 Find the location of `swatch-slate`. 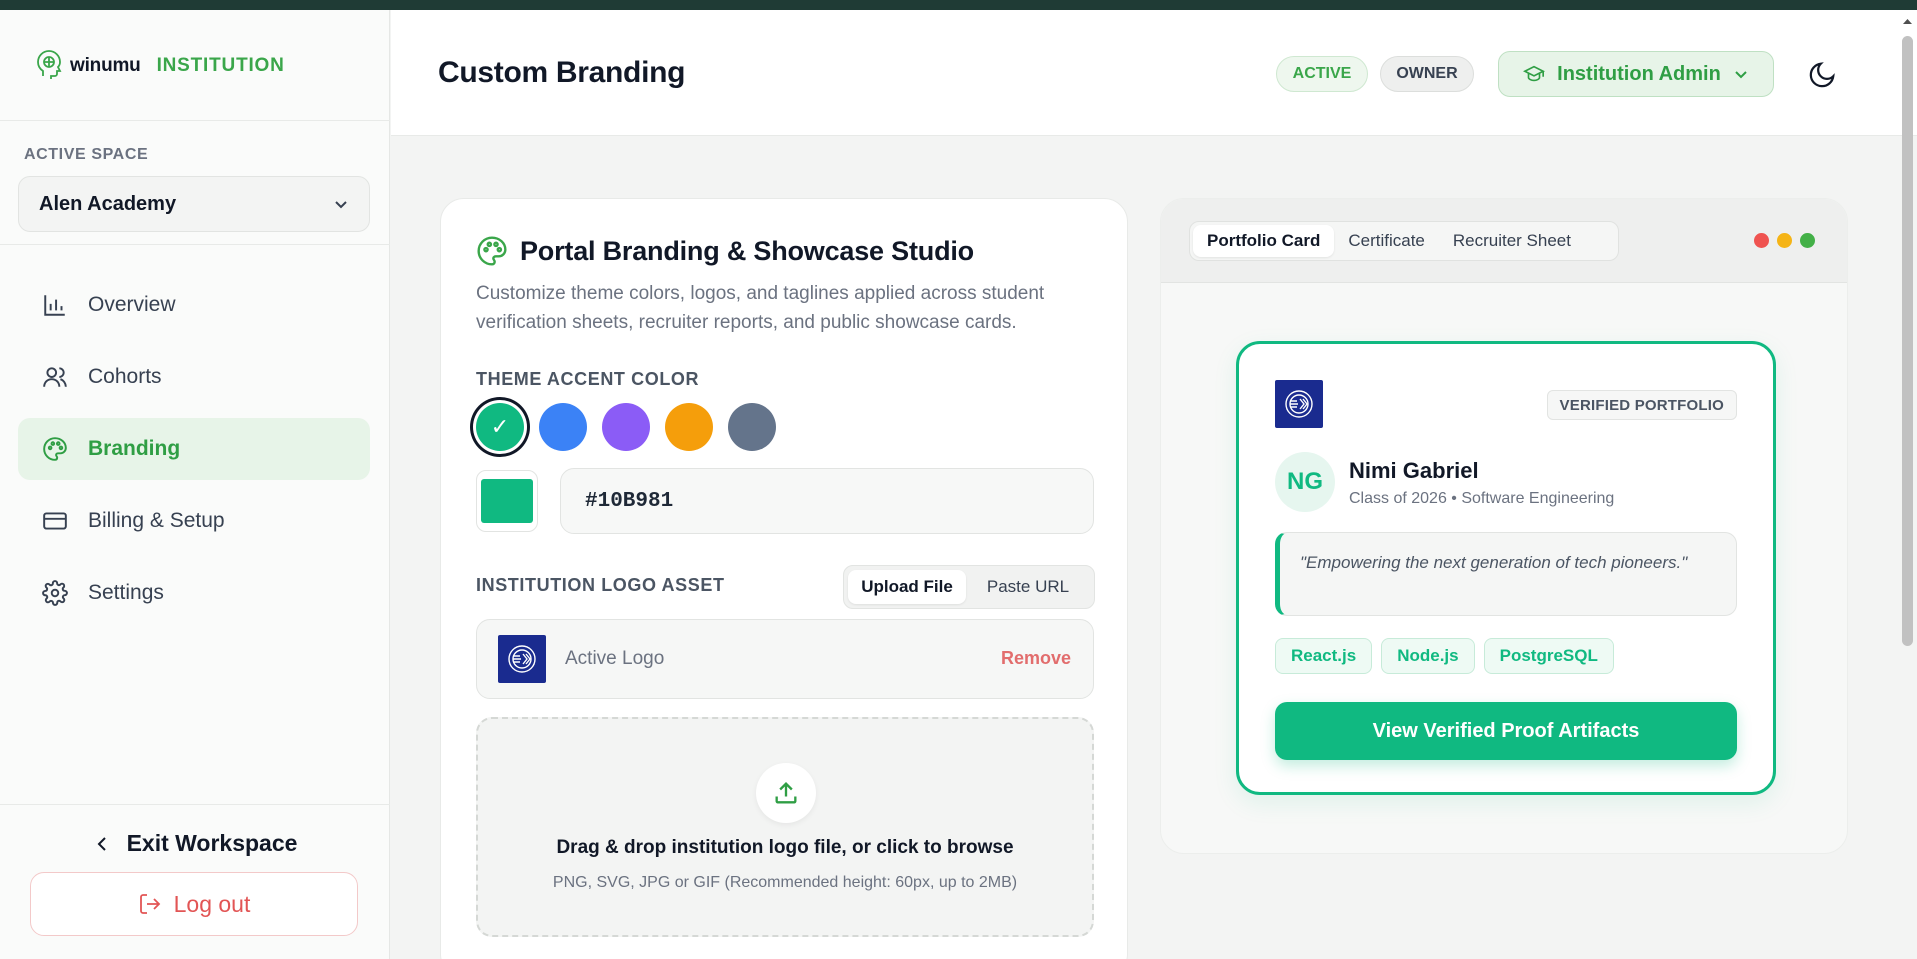

swatch-slate is located at coordinates (752, 427).